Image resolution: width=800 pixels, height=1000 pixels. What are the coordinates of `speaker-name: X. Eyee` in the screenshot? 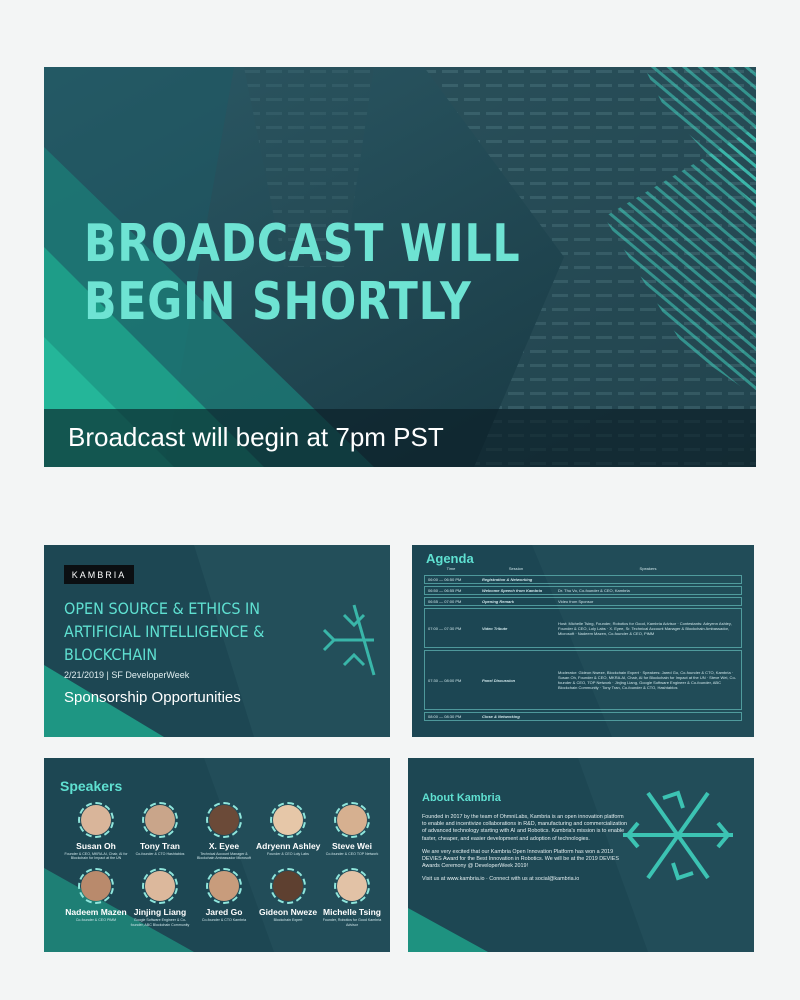 It's located at (224, 846).